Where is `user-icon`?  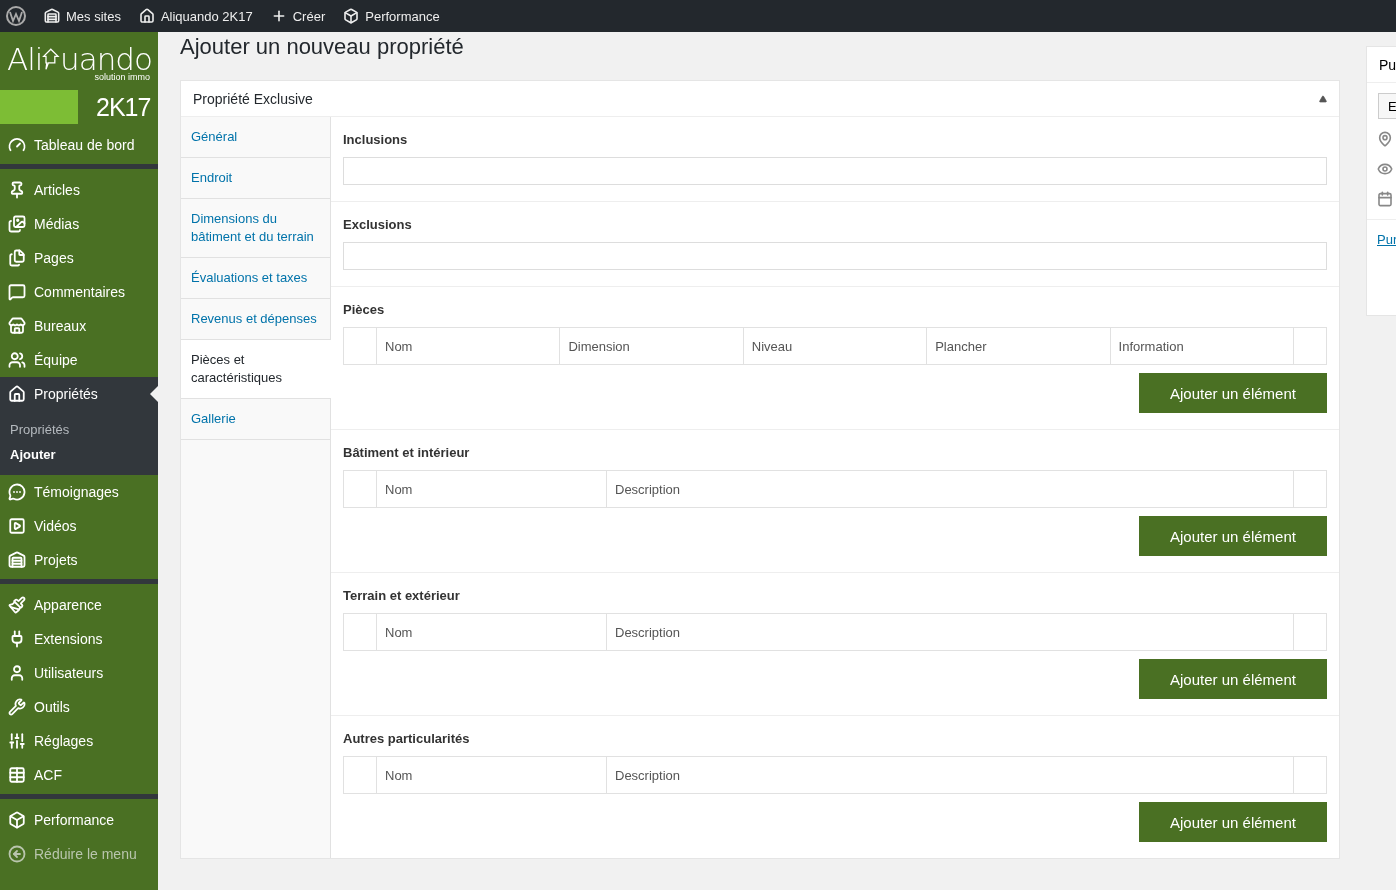 user-icon is located at coordinates (17, 673).